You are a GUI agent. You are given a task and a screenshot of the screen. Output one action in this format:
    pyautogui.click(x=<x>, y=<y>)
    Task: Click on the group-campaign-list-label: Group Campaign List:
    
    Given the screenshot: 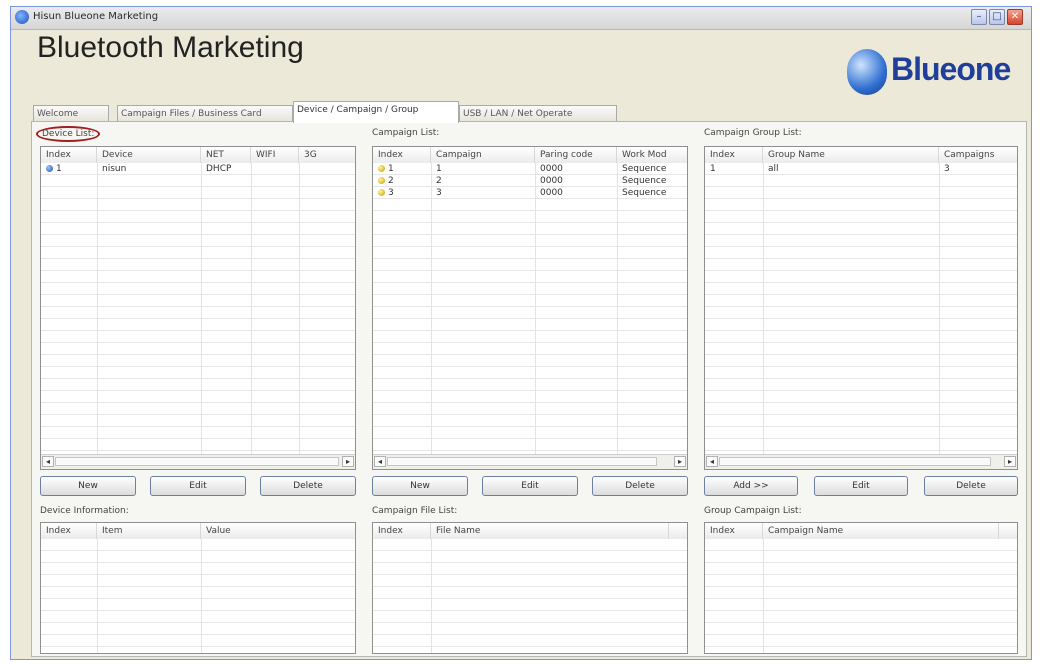 What is the action you would take?
    pyautogui.click(x=753, y=511)
    